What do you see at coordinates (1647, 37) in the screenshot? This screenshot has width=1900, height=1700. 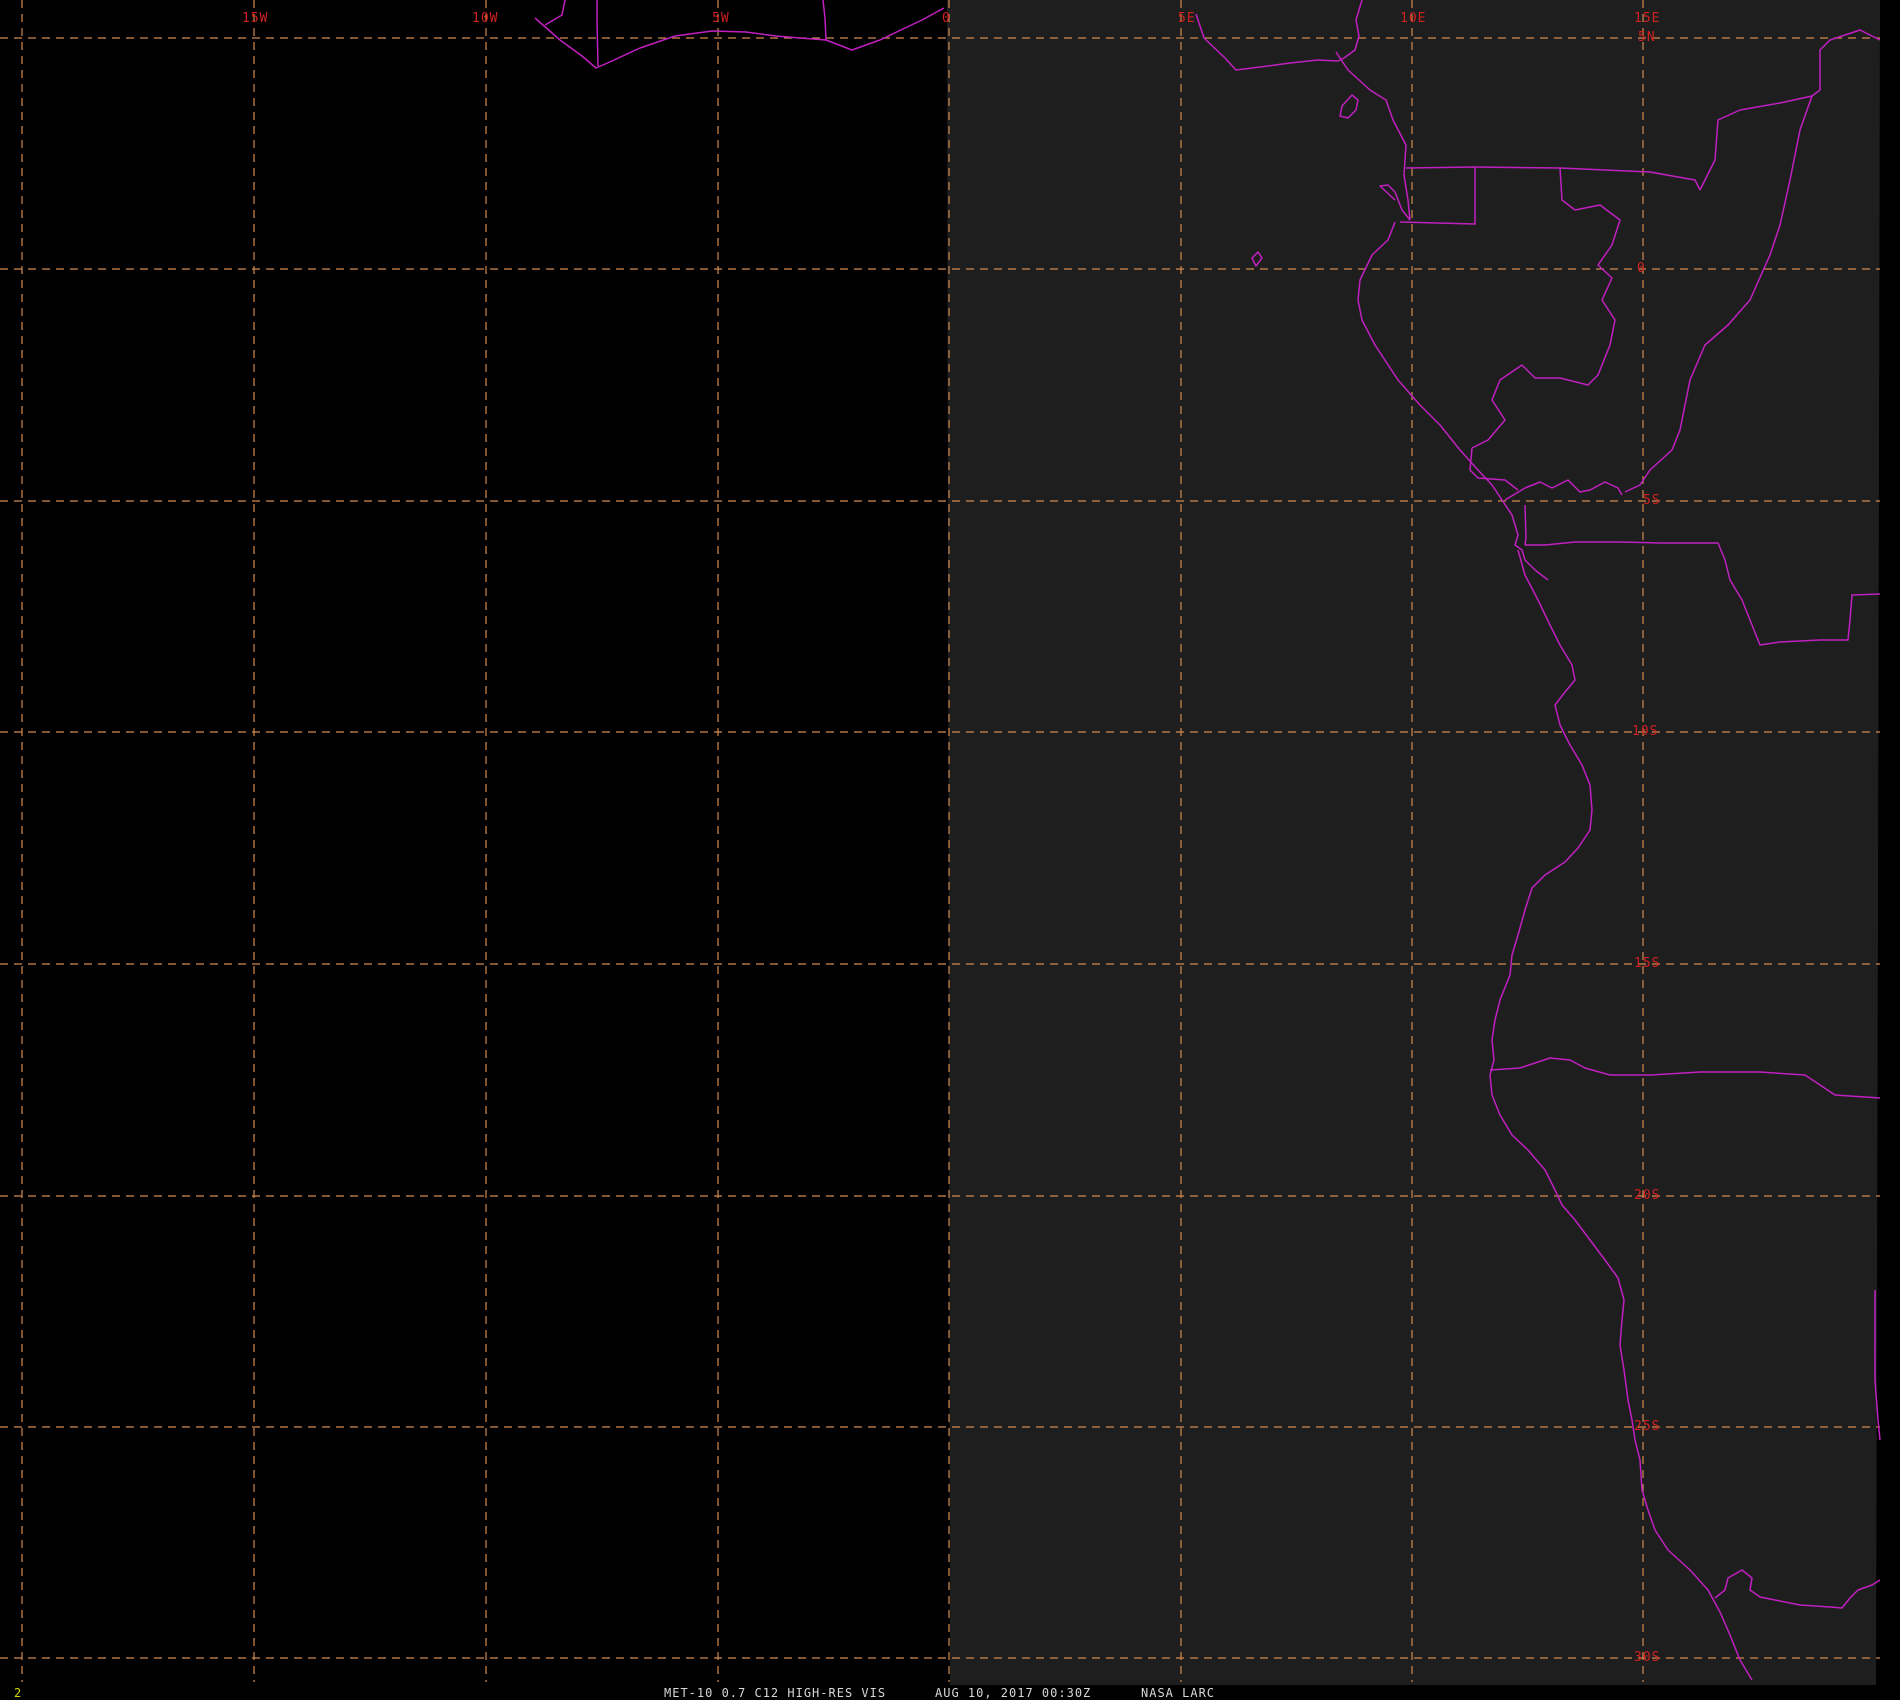 I see `lat-label-5n: 5N` at bounding box center [1647, 37].